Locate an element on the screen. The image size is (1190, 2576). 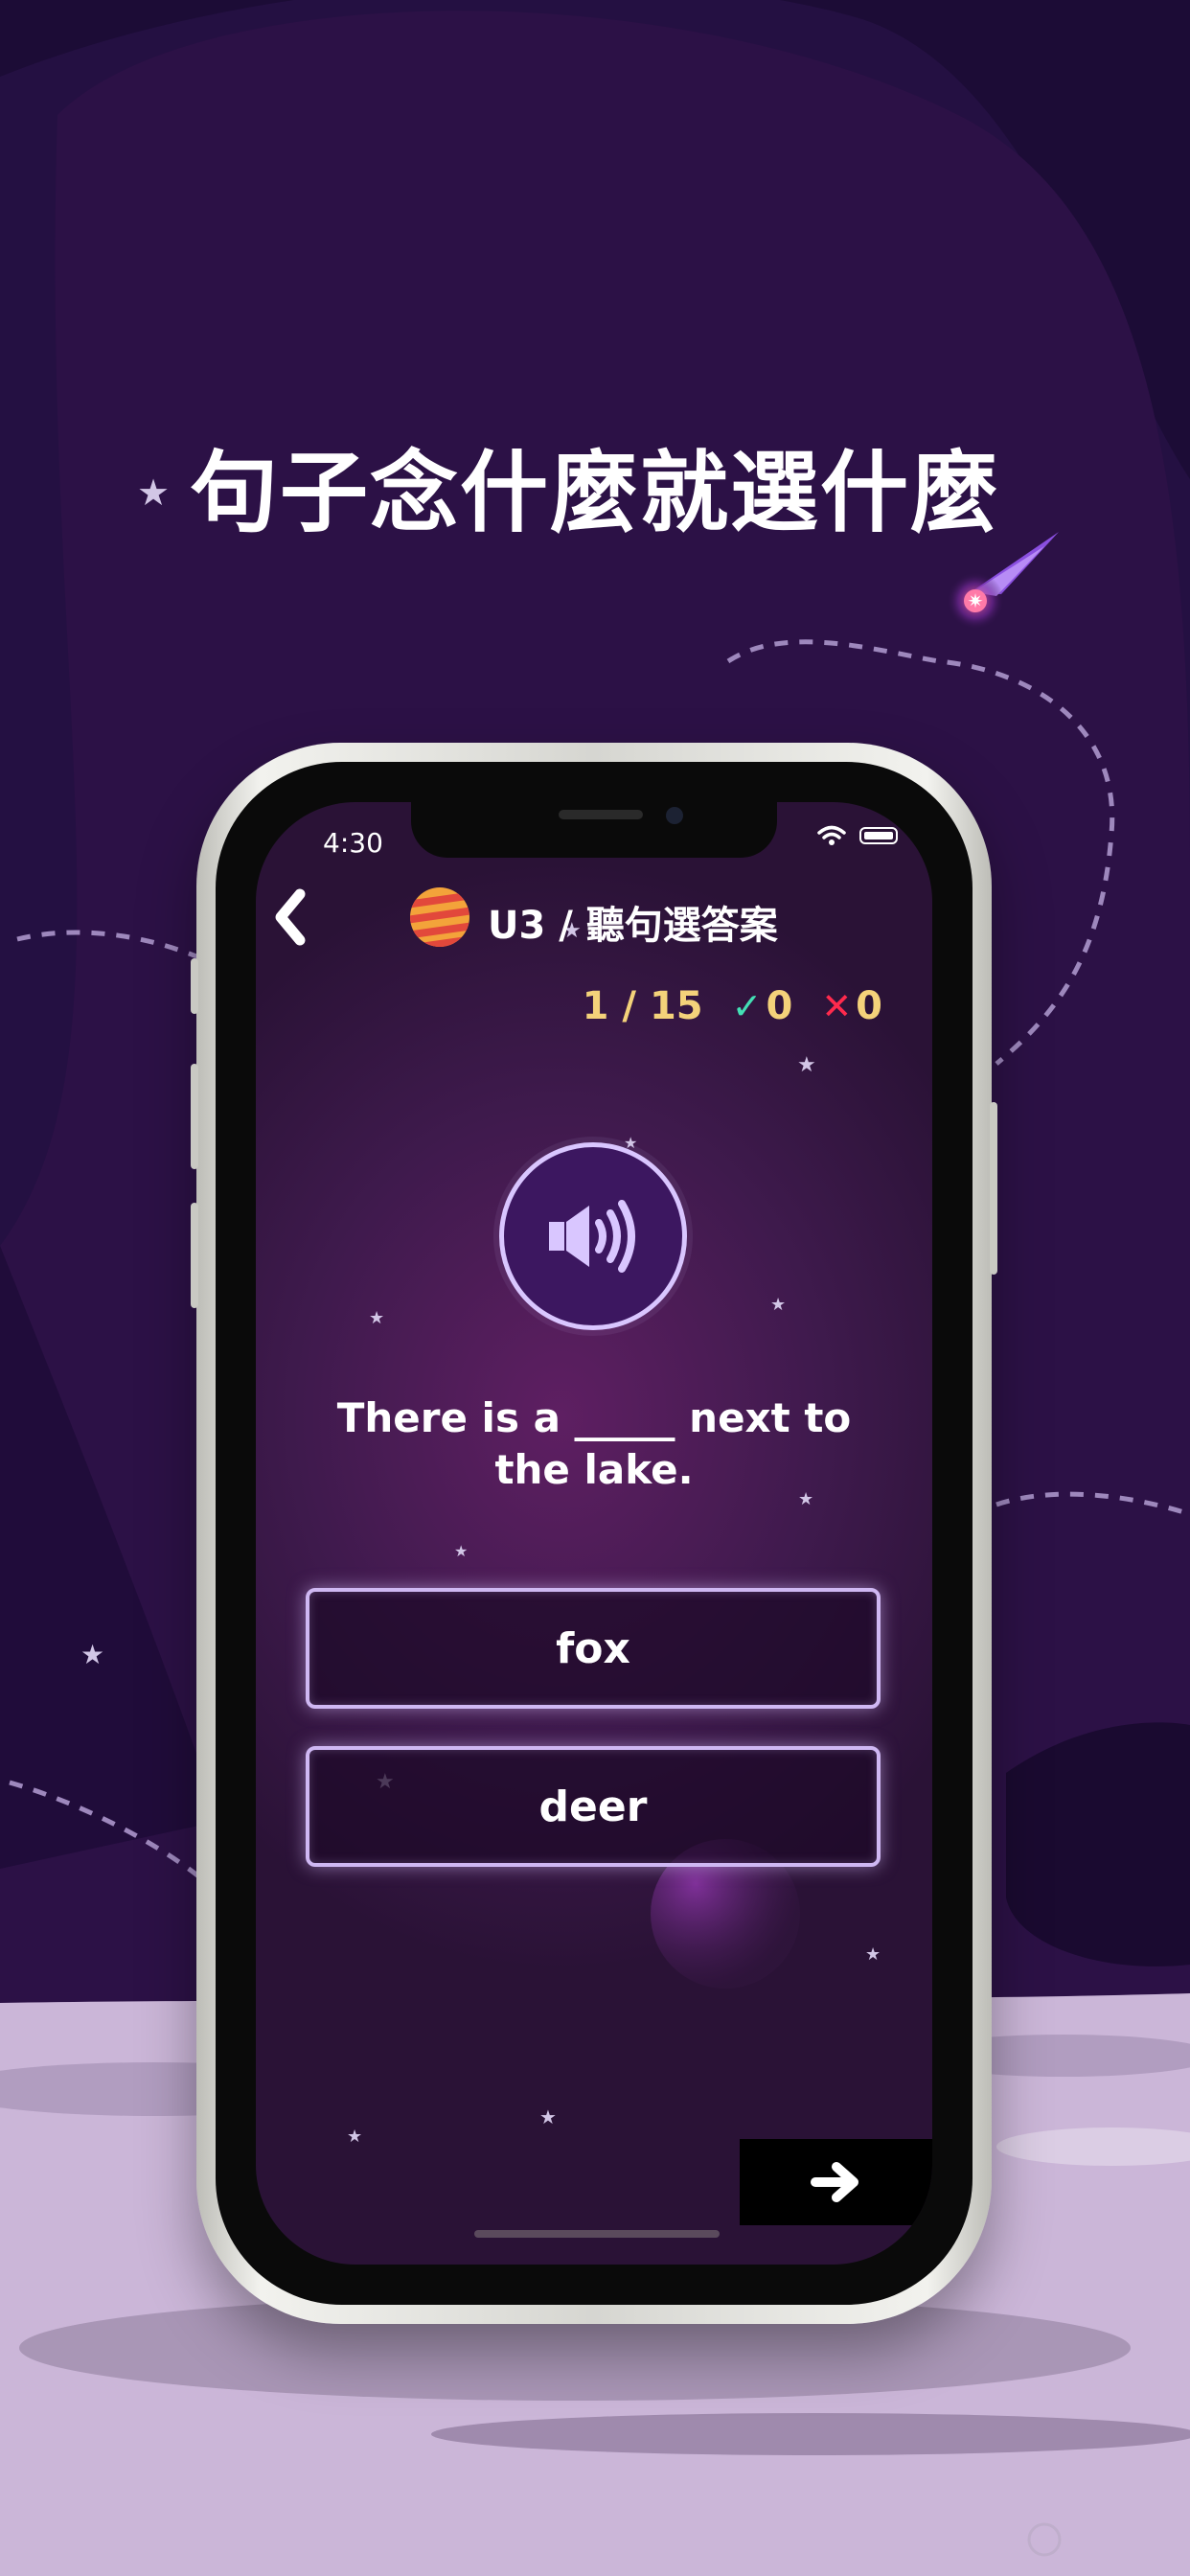
question-counter: 1 / 15 is located at coordinates (642, 1006).